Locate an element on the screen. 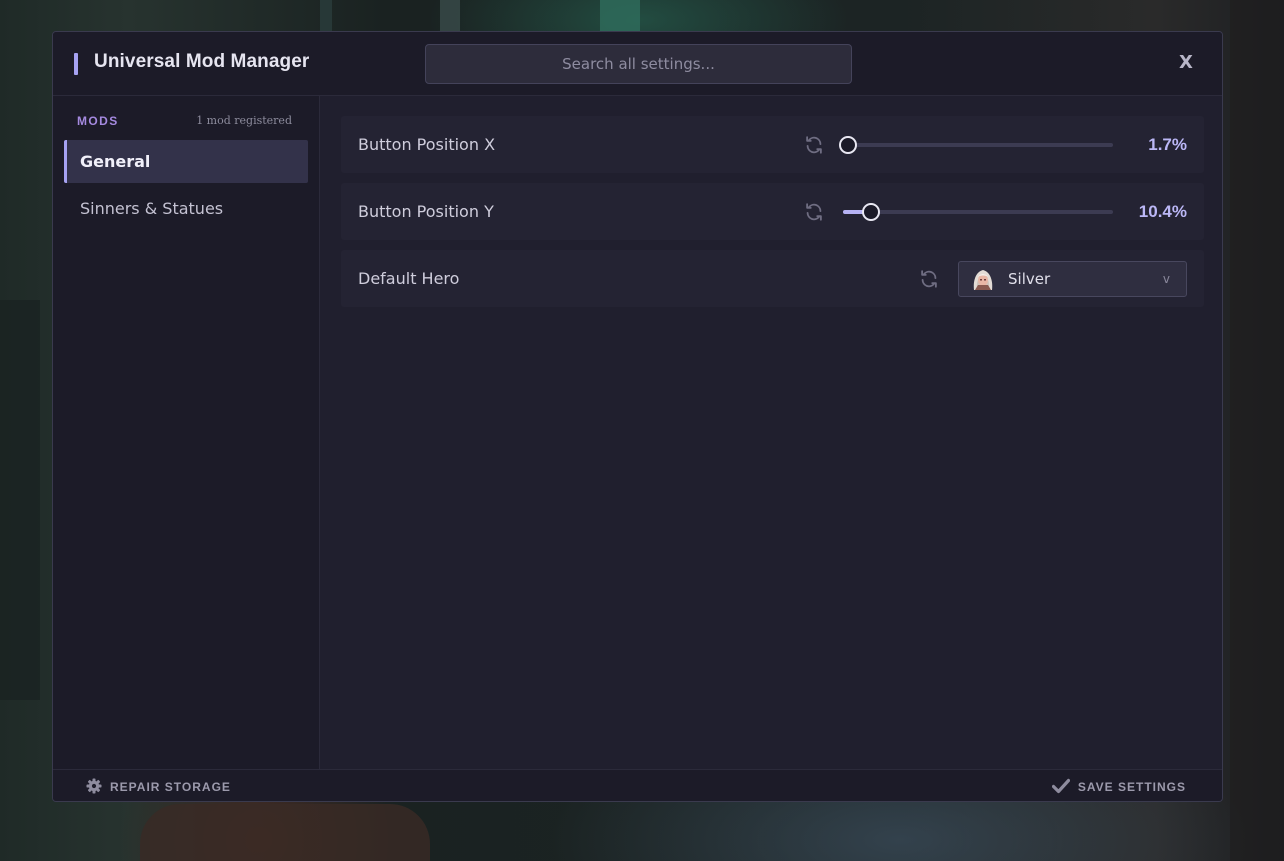 This screenshot has height=861, width=1284. slider-button-position-y is located at coordinates (978, 212).